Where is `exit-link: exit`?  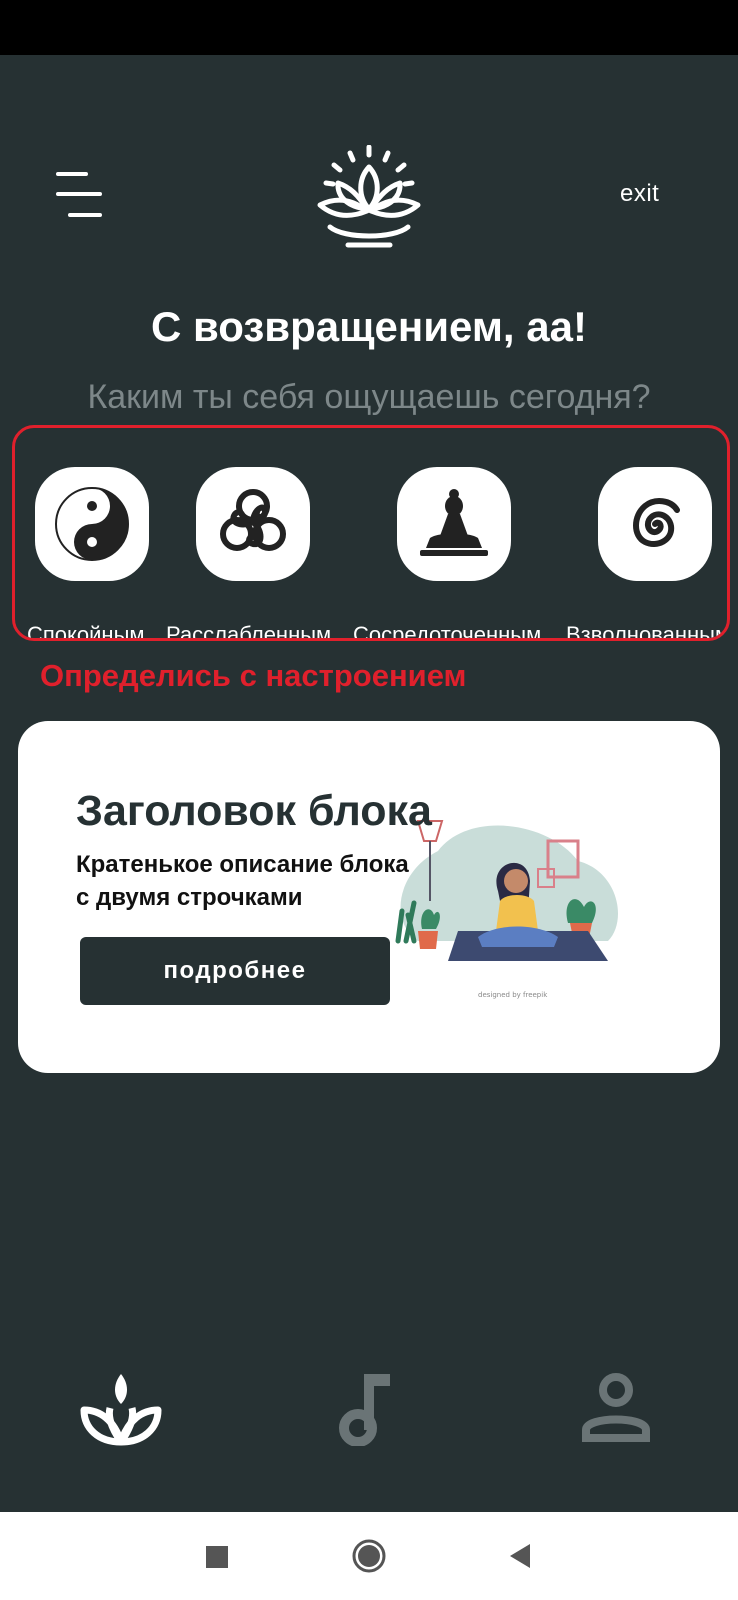
exit-link: exit is located at coordinates (639, 194).